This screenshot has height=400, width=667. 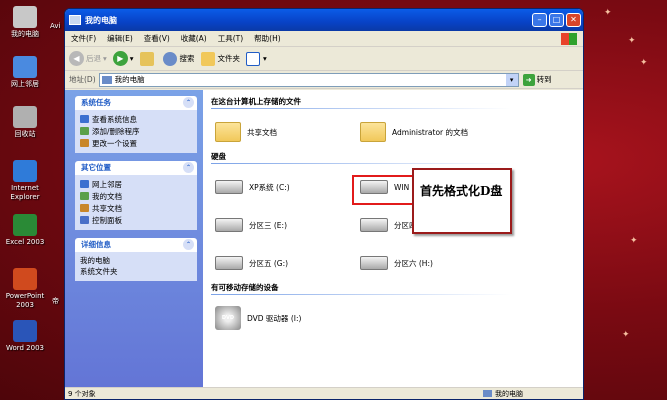 What do you see at coordinates (283, 263) in the screenshot?
I see `hard-drive-item: 分区五 (G:)` at bounding box center [283, 263].